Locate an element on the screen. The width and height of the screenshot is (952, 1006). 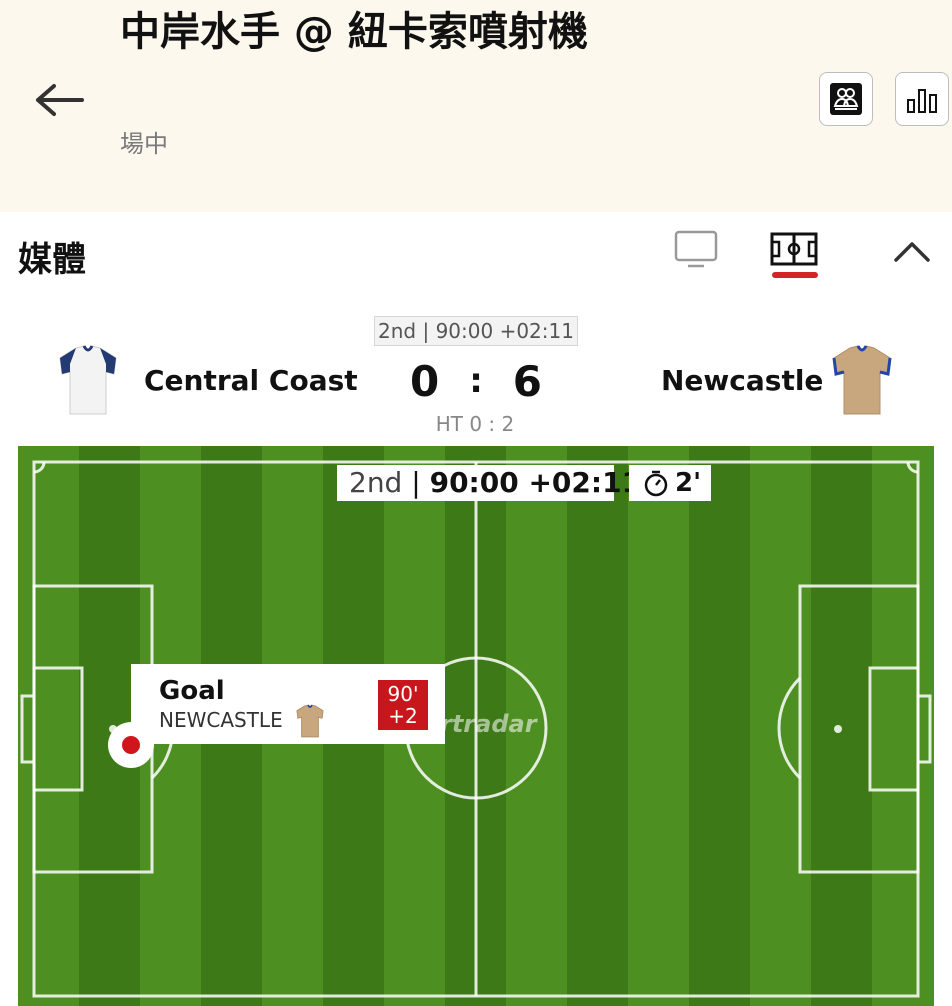
halftime-score: HT 0 : 2 is located at coordinates (475, 424).